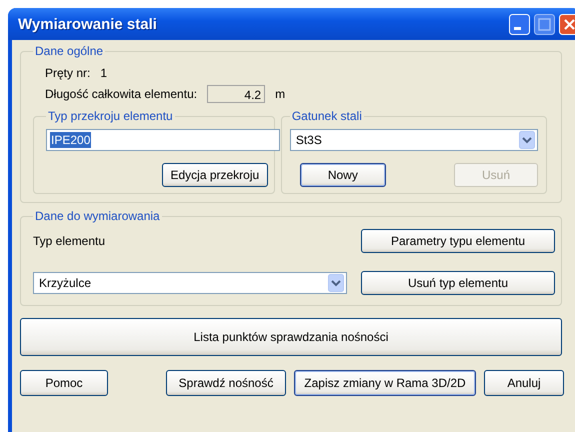  What do you see at coordinates (215, 175) in the screenshot?
I see `edit-section-button: Edycja przekroju` at bounding box center [215, 175].